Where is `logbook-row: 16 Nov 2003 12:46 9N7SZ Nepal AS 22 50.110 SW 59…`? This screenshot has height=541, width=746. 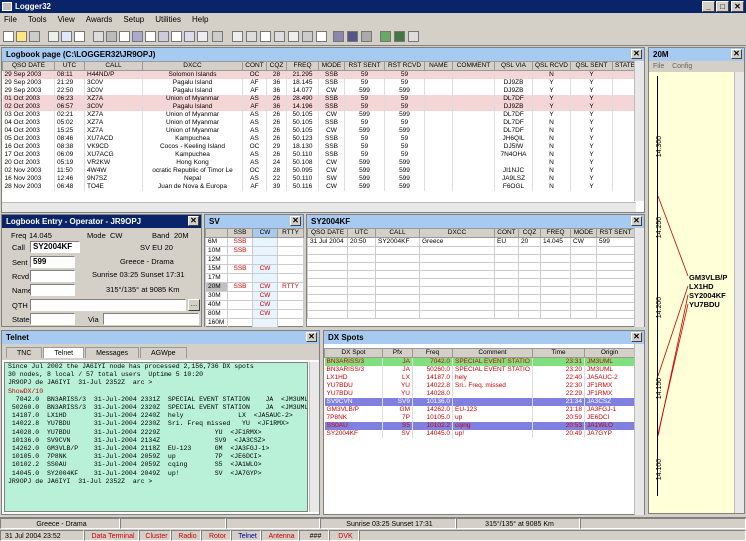
logbook-row: 16 Nov 2003 12:46 9N7SZ Nepal AS 22 50.110 SW 59… is located at coordinates (319, 179).